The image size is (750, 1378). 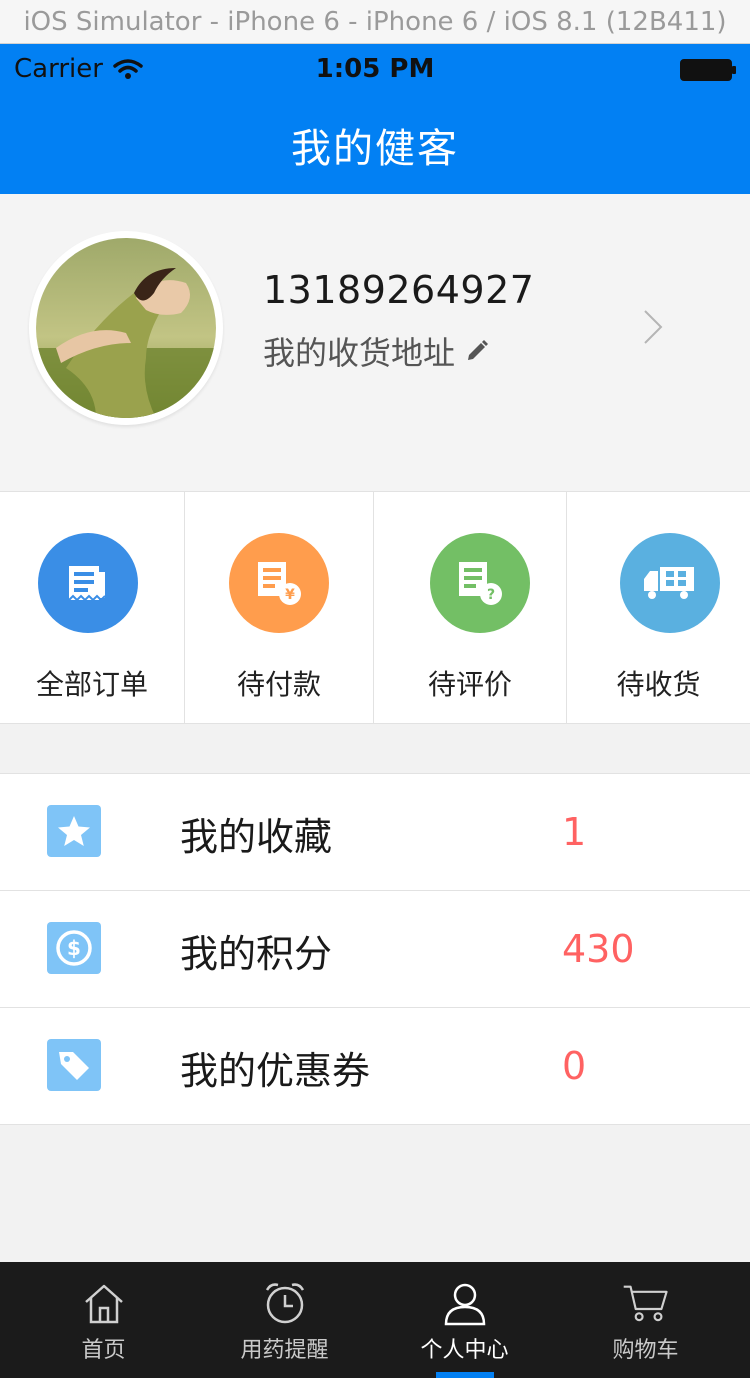 I want to click on coin-icon: $, so click(x=74, y=948).